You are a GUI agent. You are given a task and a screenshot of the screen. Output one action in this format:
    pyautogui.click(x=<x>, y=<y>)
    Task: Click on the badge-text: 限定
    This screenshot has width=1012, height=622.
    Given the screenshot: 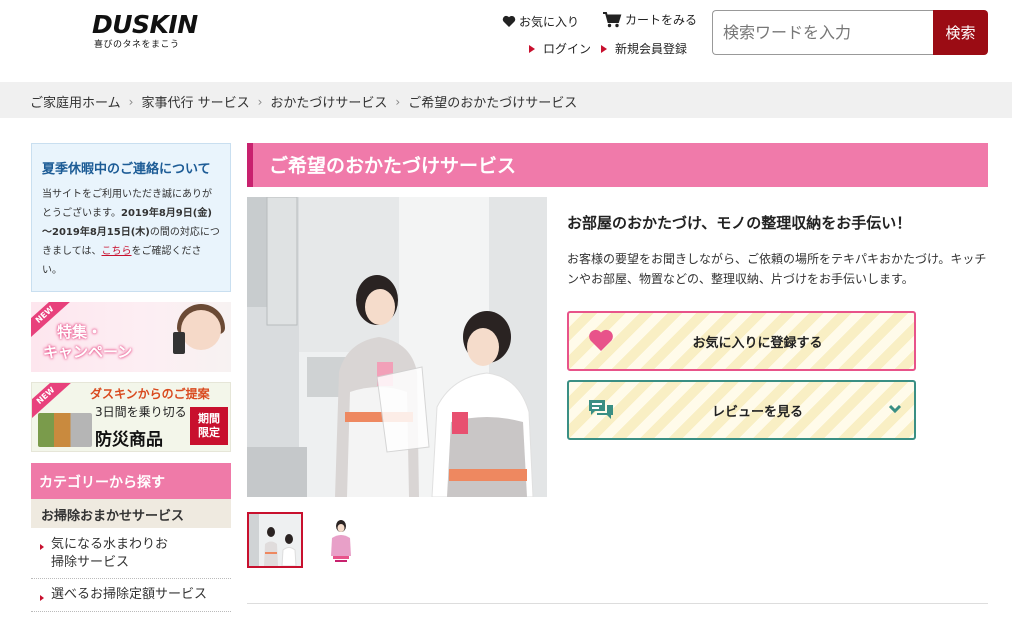 What is the action you would take?
    pyautogui.click(x=209, y=432)
    